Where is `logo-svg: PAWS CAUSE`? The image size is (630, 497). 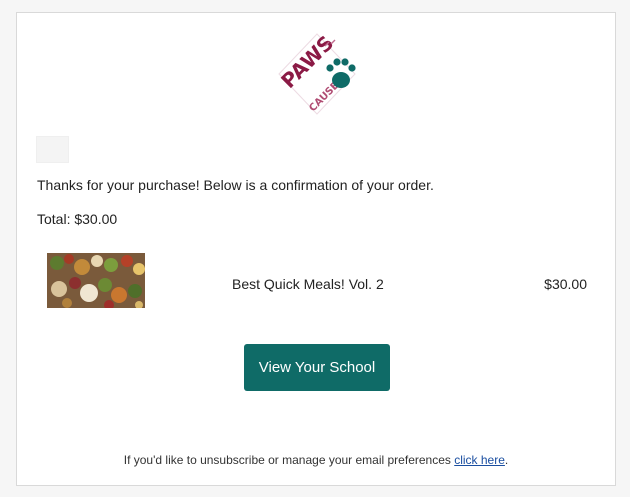 logo-svg: PAWS CAUSE is located at coordinates (316, 73).